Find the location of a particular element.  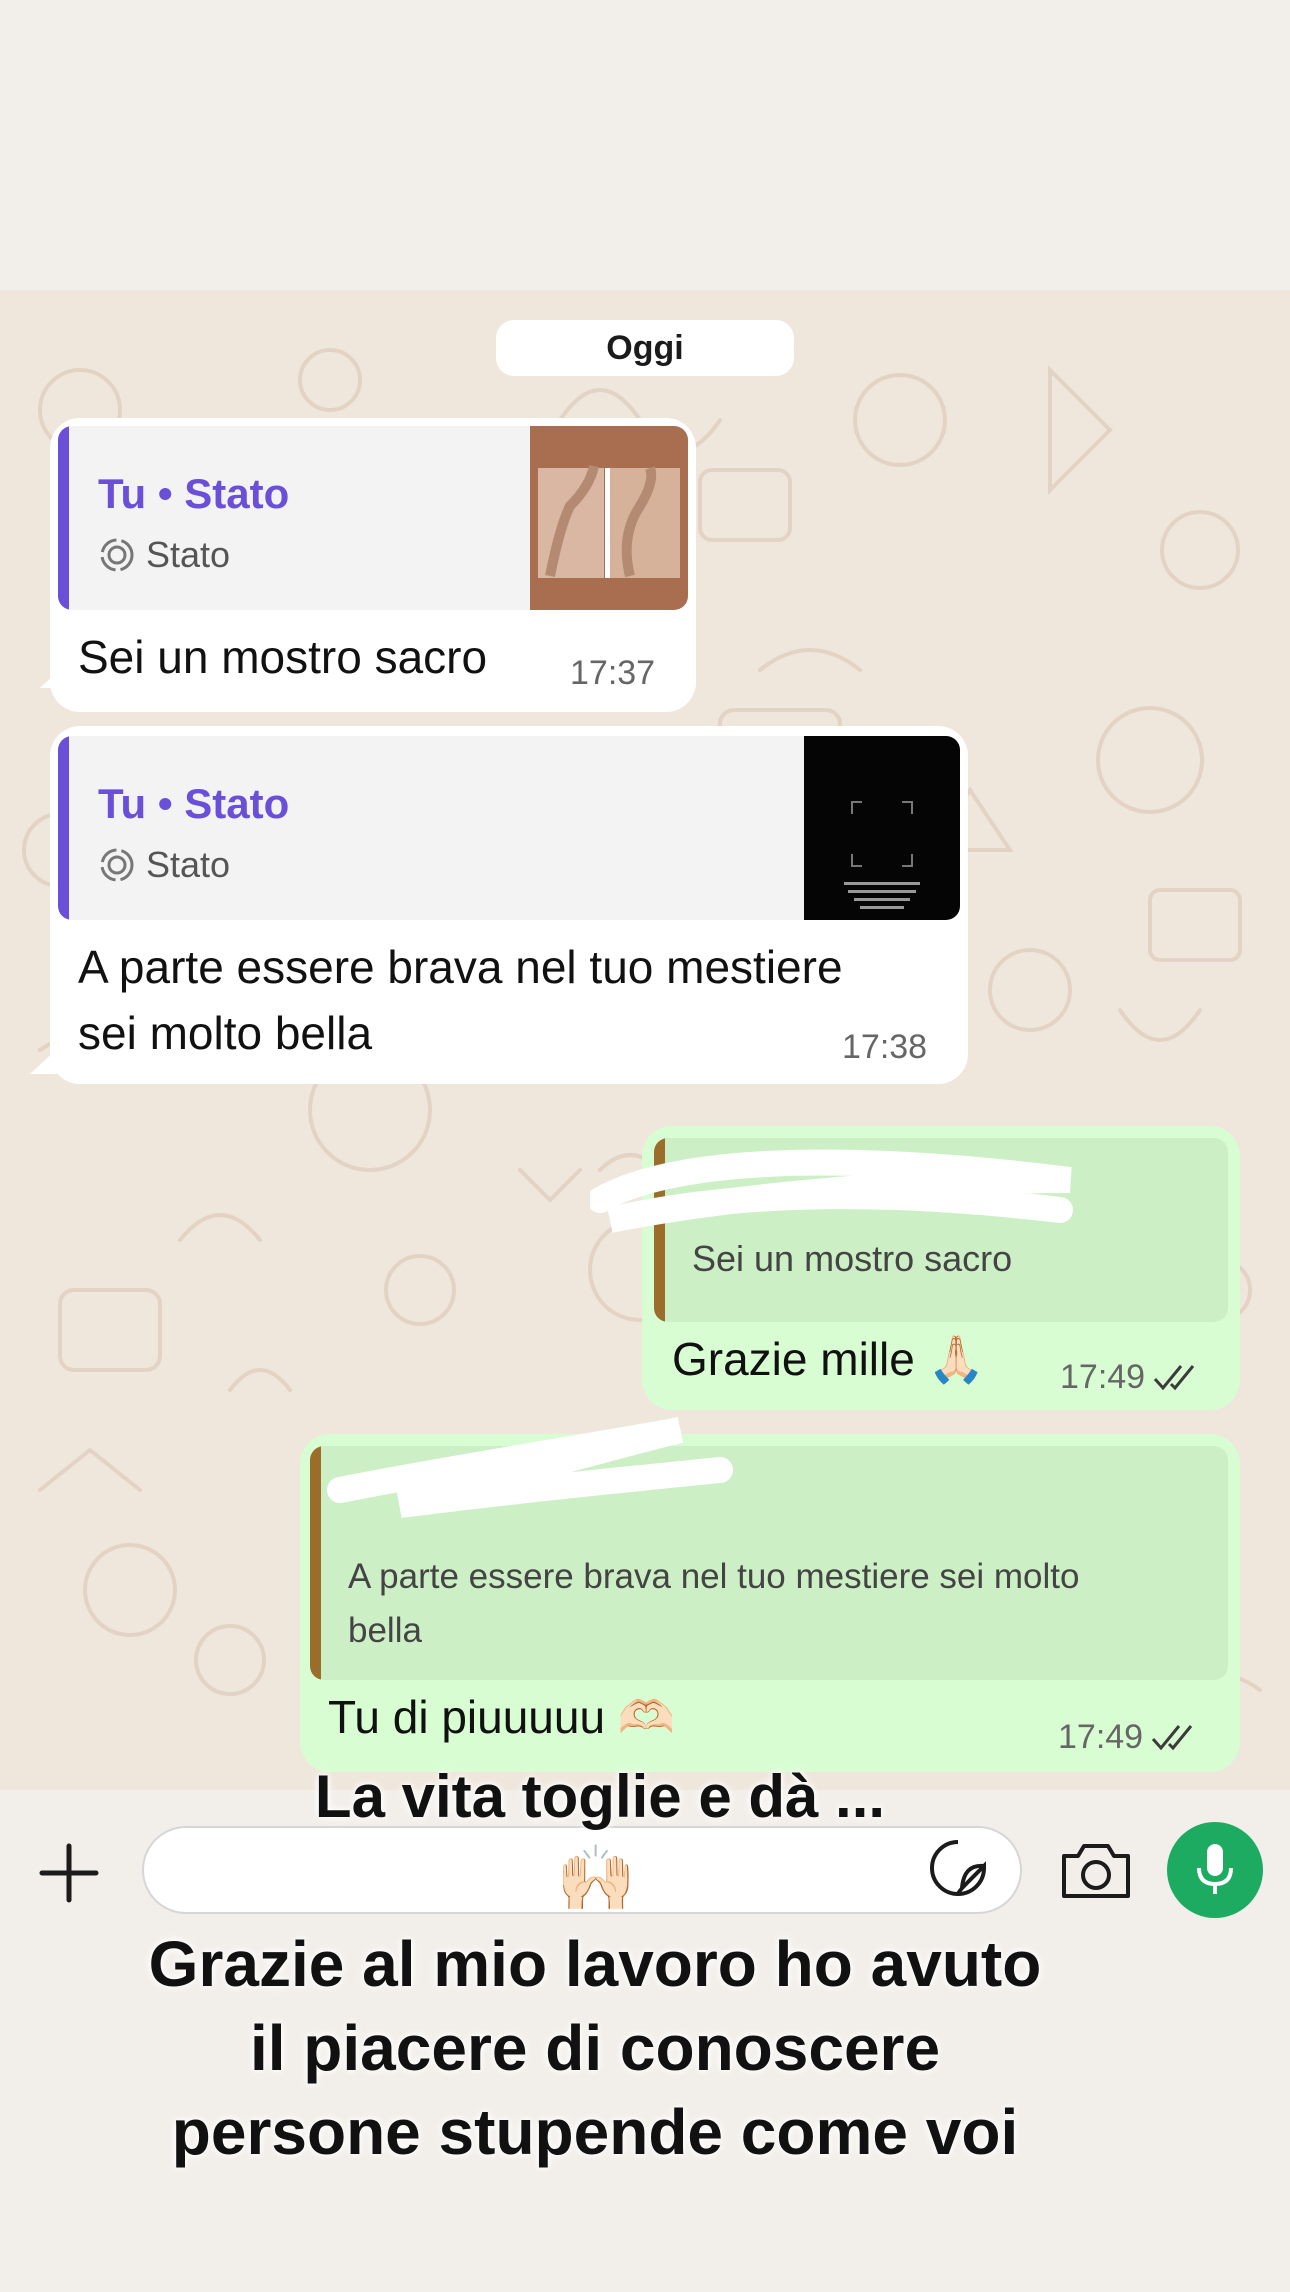

caption-line2: il piacere di conoscere is located at coordinates (595, 2048).